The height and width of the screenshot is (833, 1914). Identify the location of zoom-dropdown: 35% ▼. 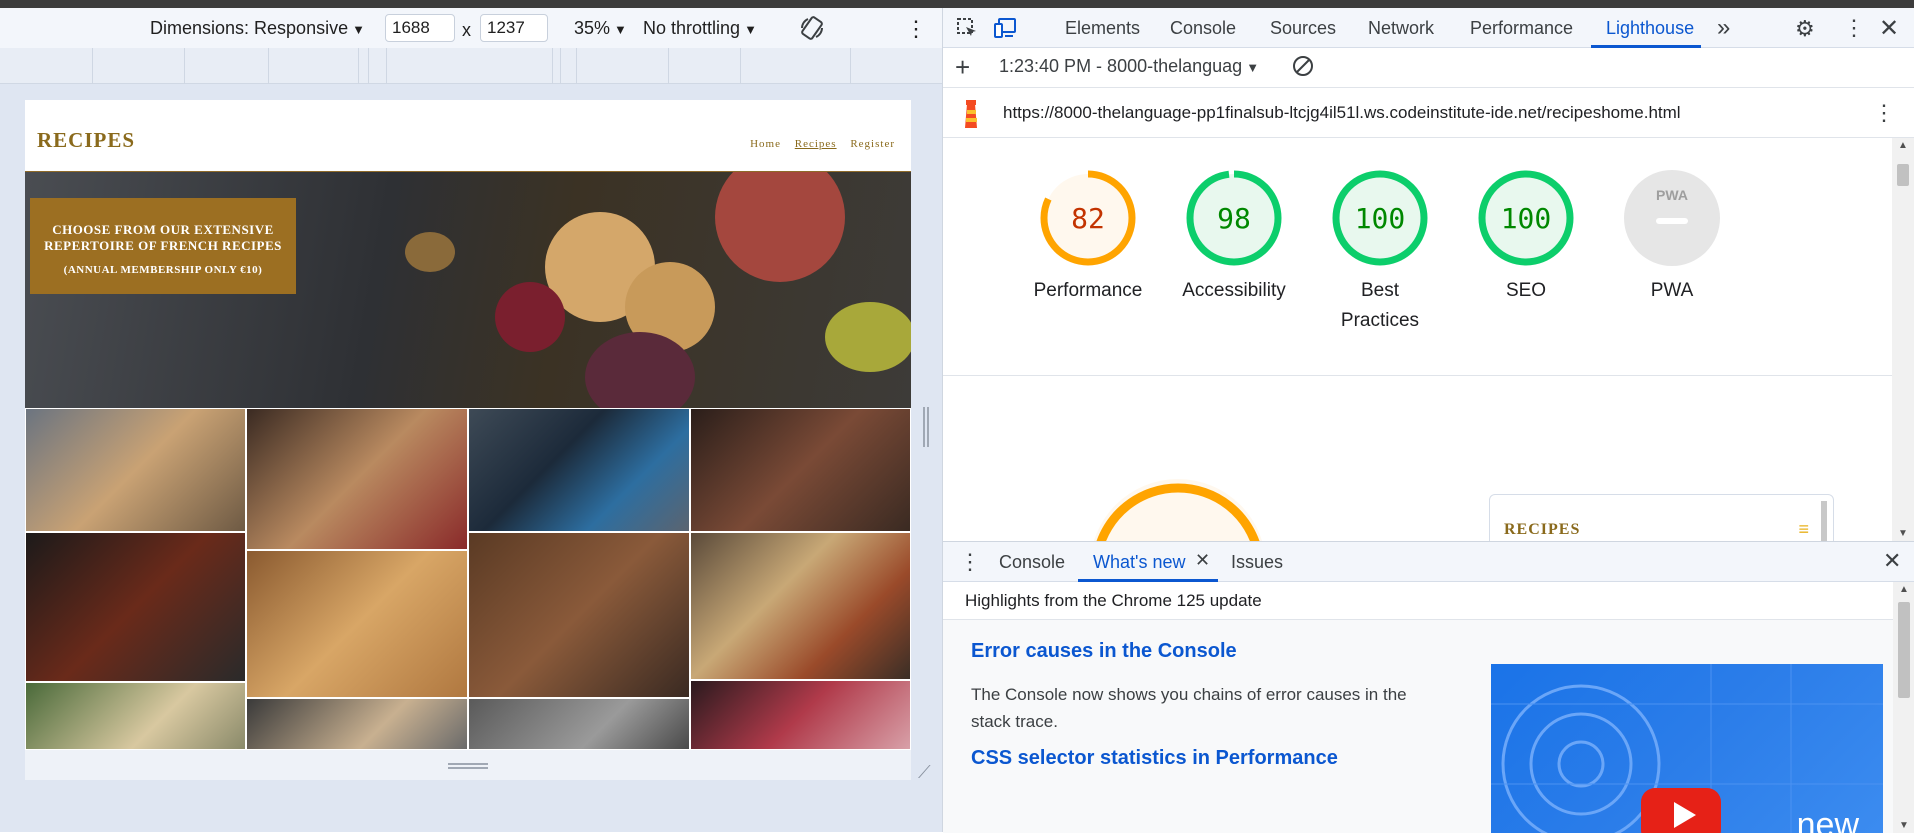
(600, 28).